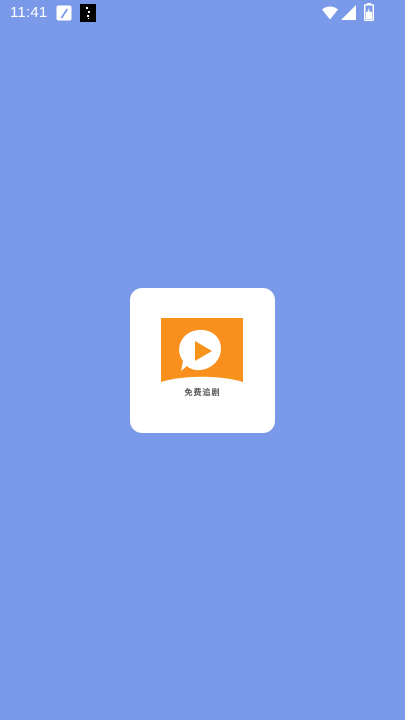  I want to click on notification-app-icon, so click(88, 13).